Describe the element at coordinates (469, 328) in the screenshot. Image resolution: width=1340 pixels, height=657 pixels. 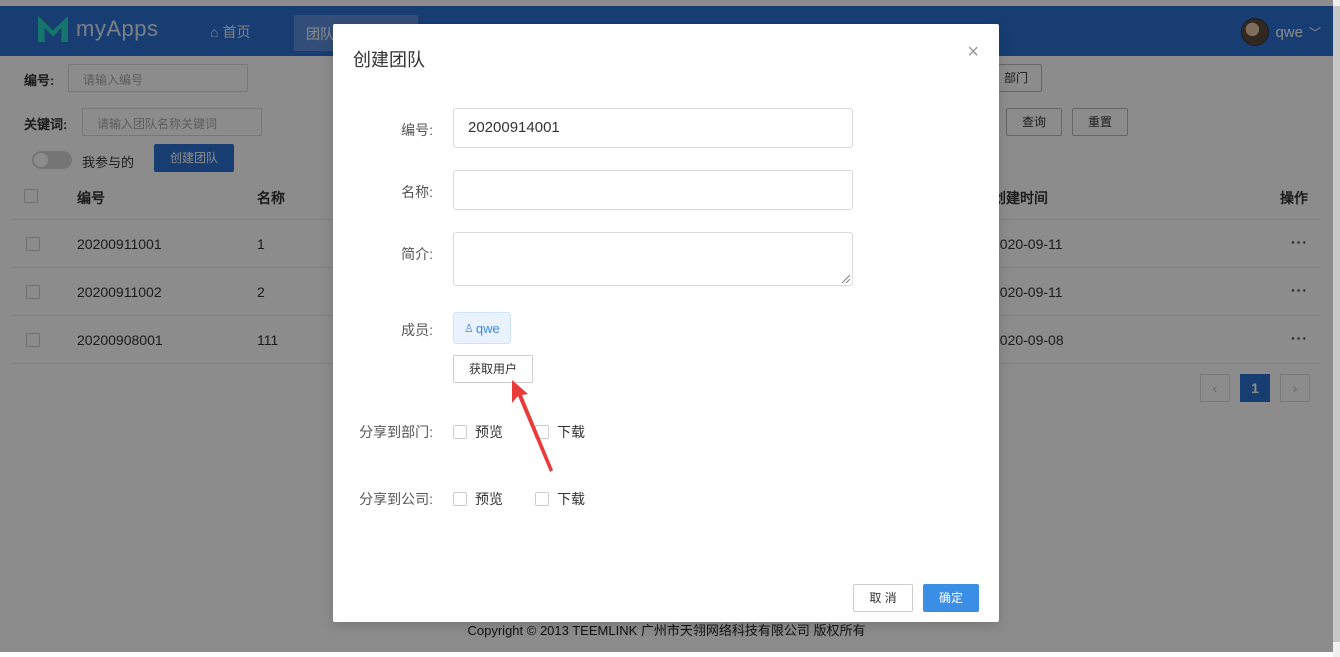
I see `user-icon: ♙` at that location.